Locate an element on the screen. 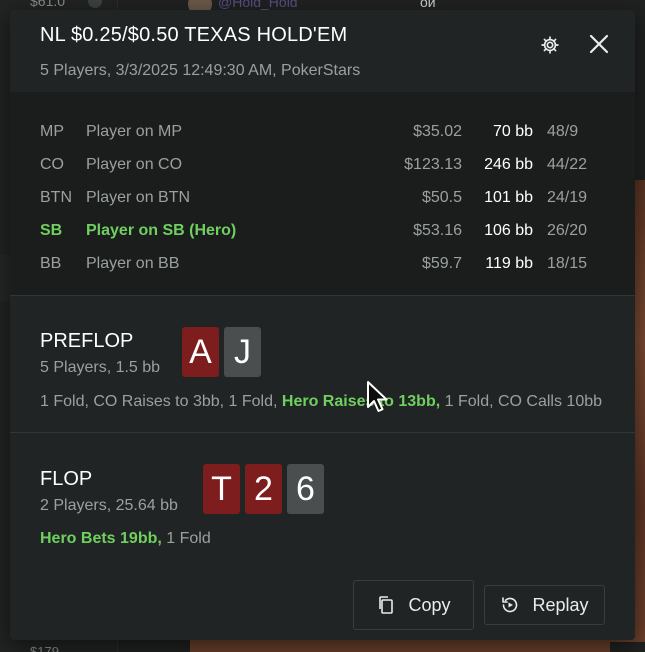  player-stack-bb: 119 bb is located at coordinates (509, 263).